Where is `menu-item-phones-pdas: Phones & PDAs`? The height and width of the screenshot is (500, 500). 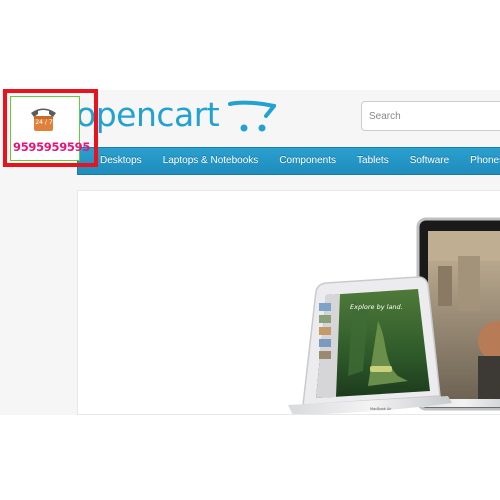
menu-item-phones-pdas: Phones & PDAs is located at coordinates (480, 161).